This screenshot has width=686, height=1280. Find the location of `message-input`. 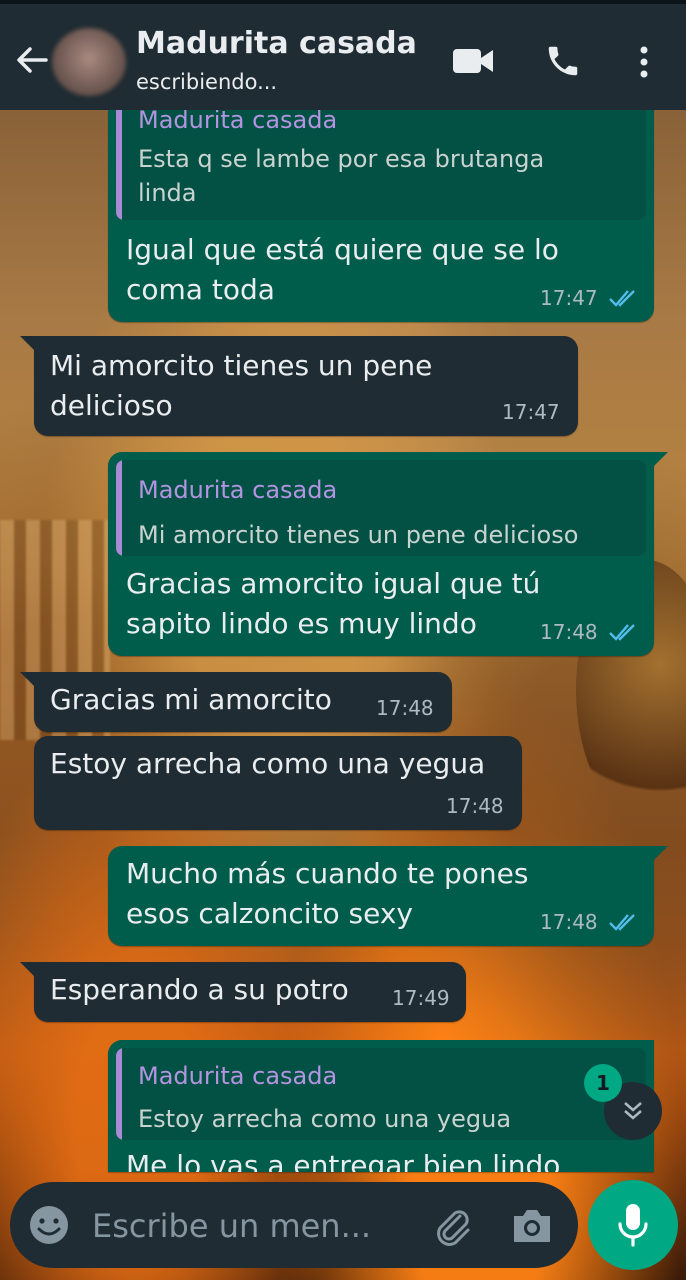

message-input is located at coordinates (247, 1226).